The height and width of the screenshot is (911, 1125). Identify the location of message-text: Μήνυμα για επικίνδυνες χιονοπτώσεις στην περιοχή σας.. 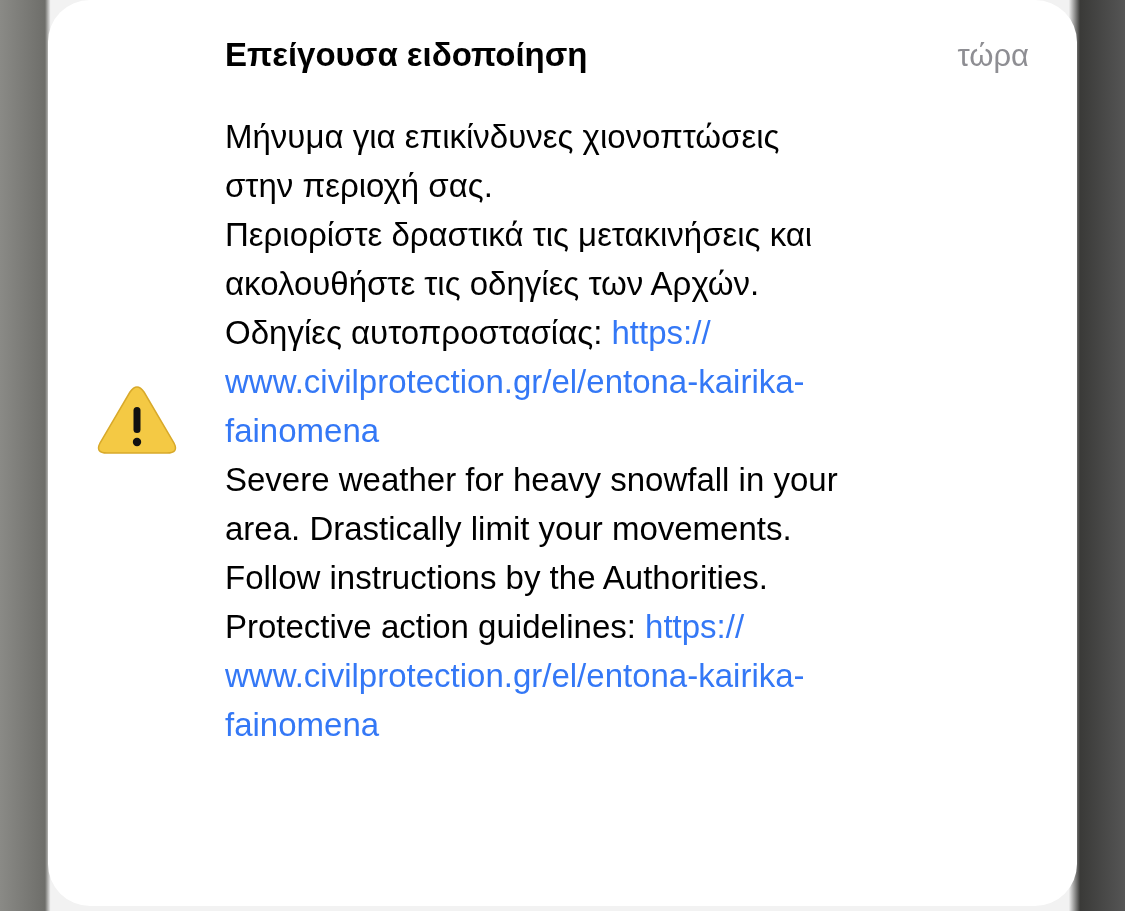
(502, 161).